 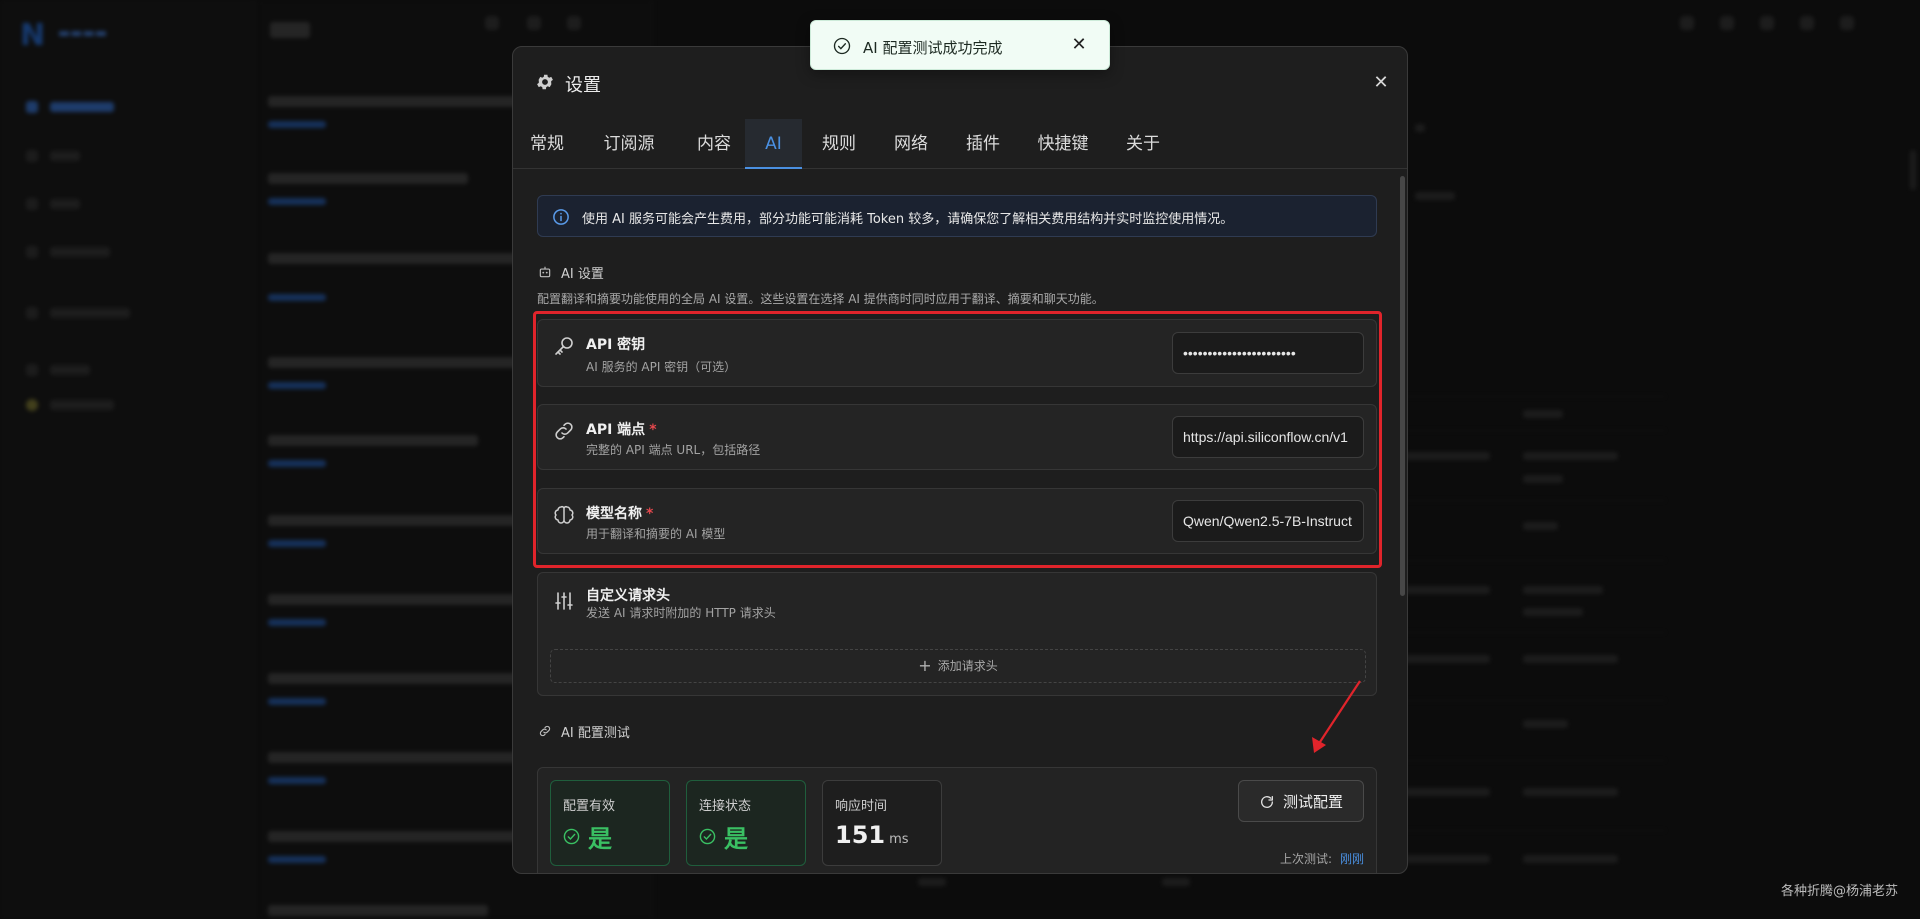 What do you see at coordinates (1402, 386) in the screenshot?
I see `content-scrollbar` at bounding box center [1402, 386].